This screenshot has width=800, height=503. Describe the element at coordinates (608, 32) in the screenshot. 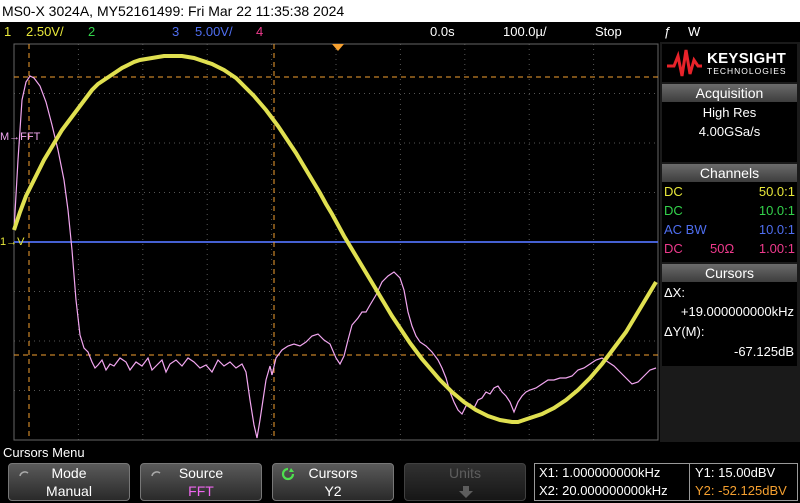

I see `run-state: Stop` at that location.